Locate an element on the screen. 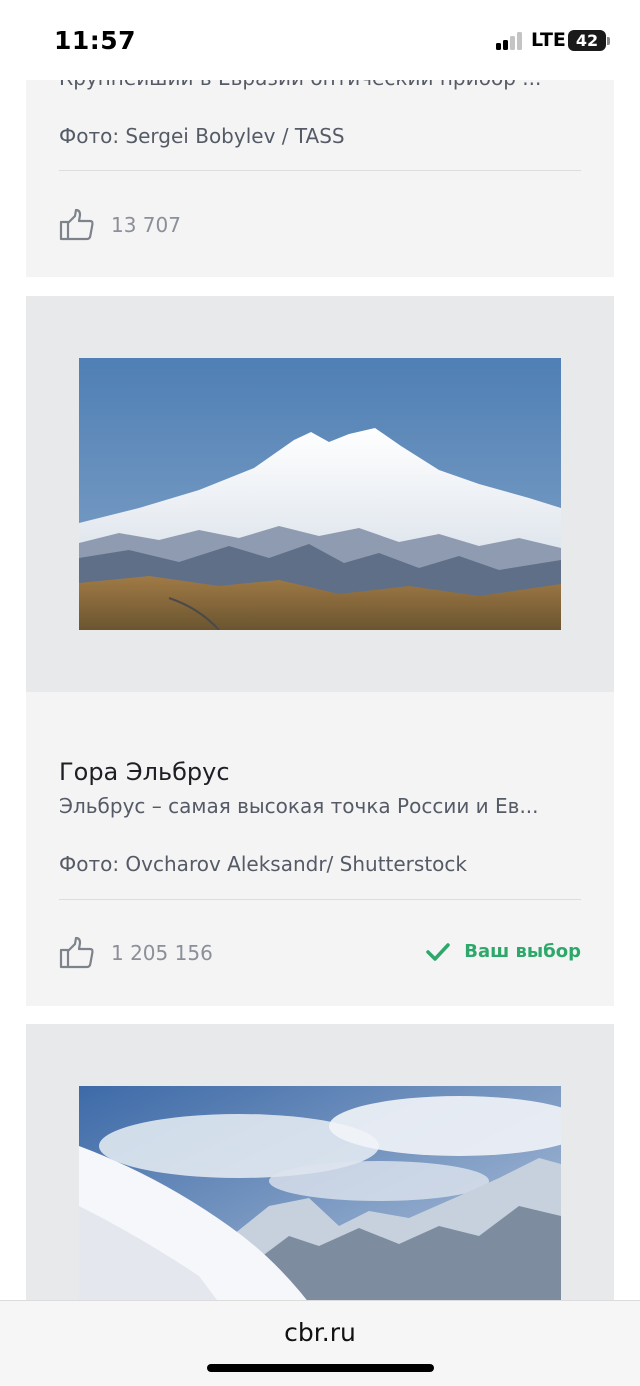 The image size is (640, 1386). your-choice-label: Ваш выбор is located at coordinates (522, 951).